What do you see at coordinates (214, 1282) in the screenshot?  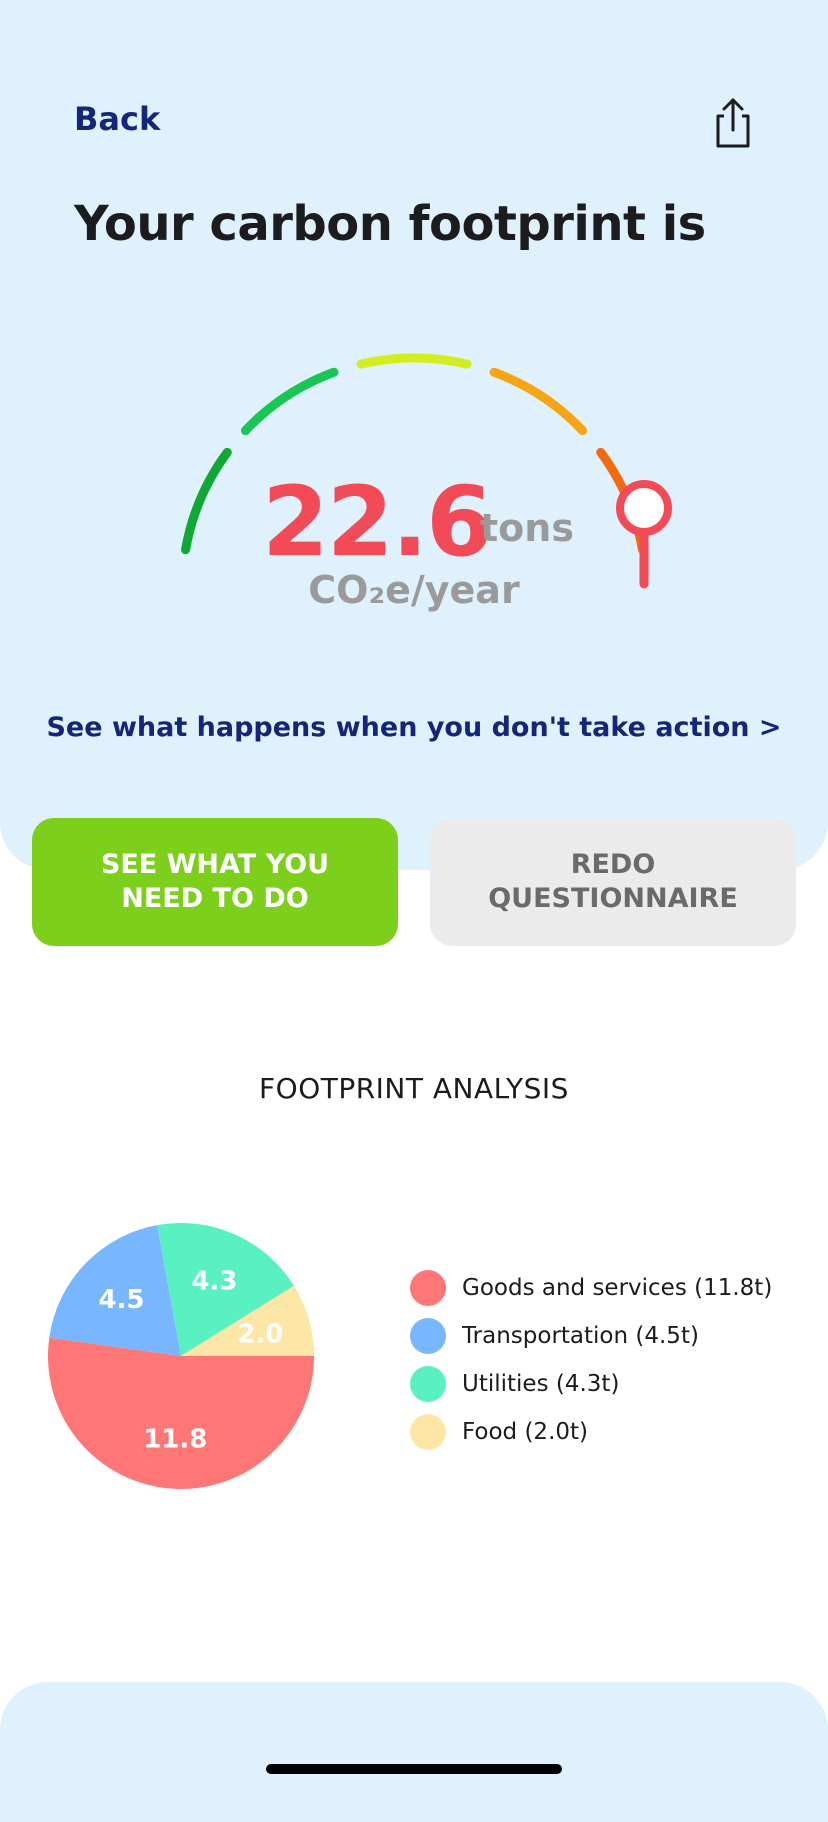 I see `pie-data-label: 4.3` at bounding box center [214, 1282].